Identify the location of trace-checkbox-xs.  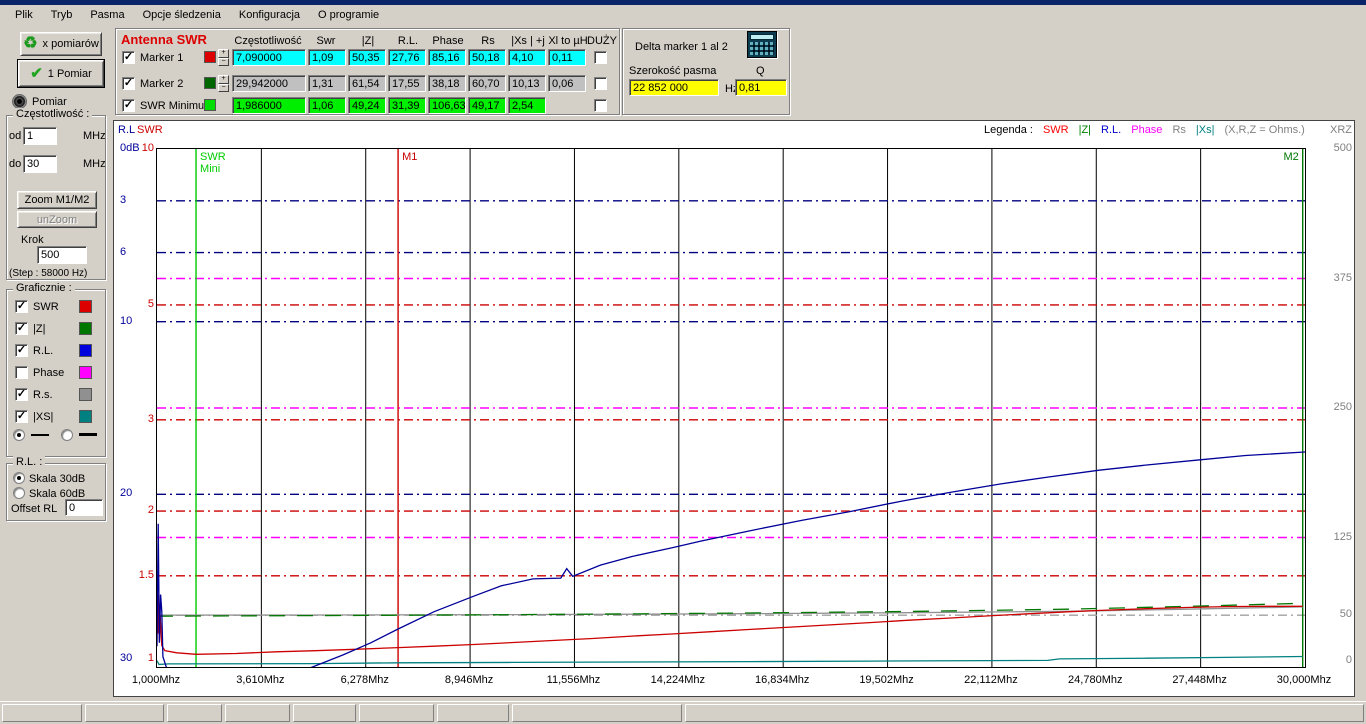
(21, 416).